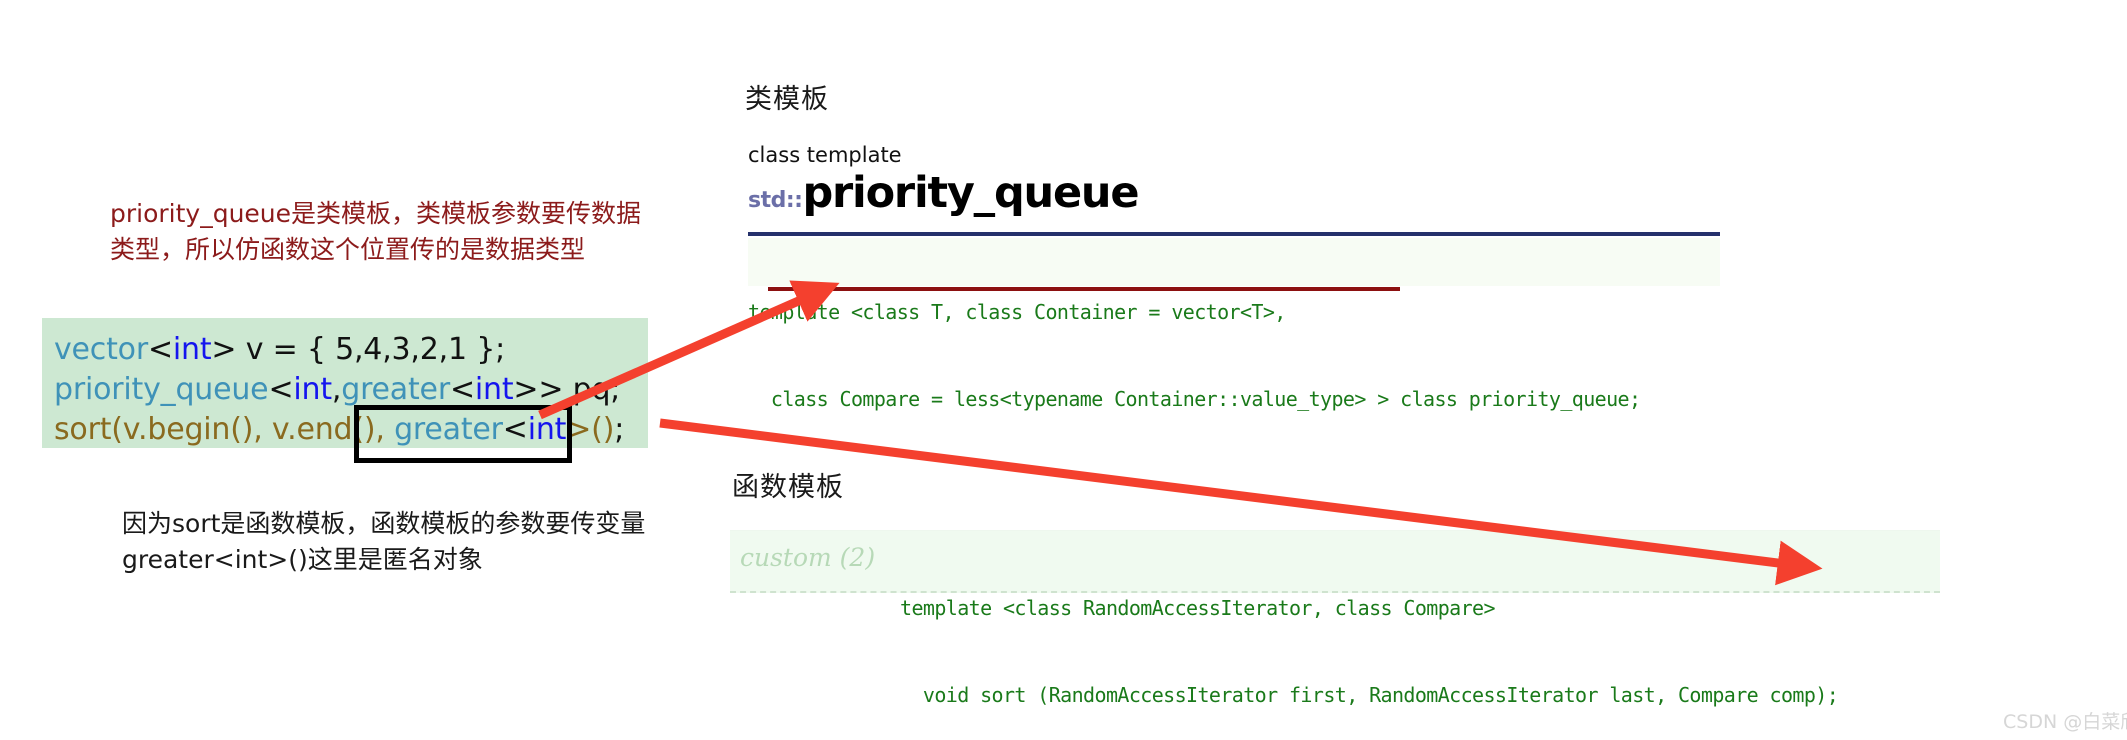 The image size is (2127, 740). I want to click on overload-label: custom (2), so click(808, 557).